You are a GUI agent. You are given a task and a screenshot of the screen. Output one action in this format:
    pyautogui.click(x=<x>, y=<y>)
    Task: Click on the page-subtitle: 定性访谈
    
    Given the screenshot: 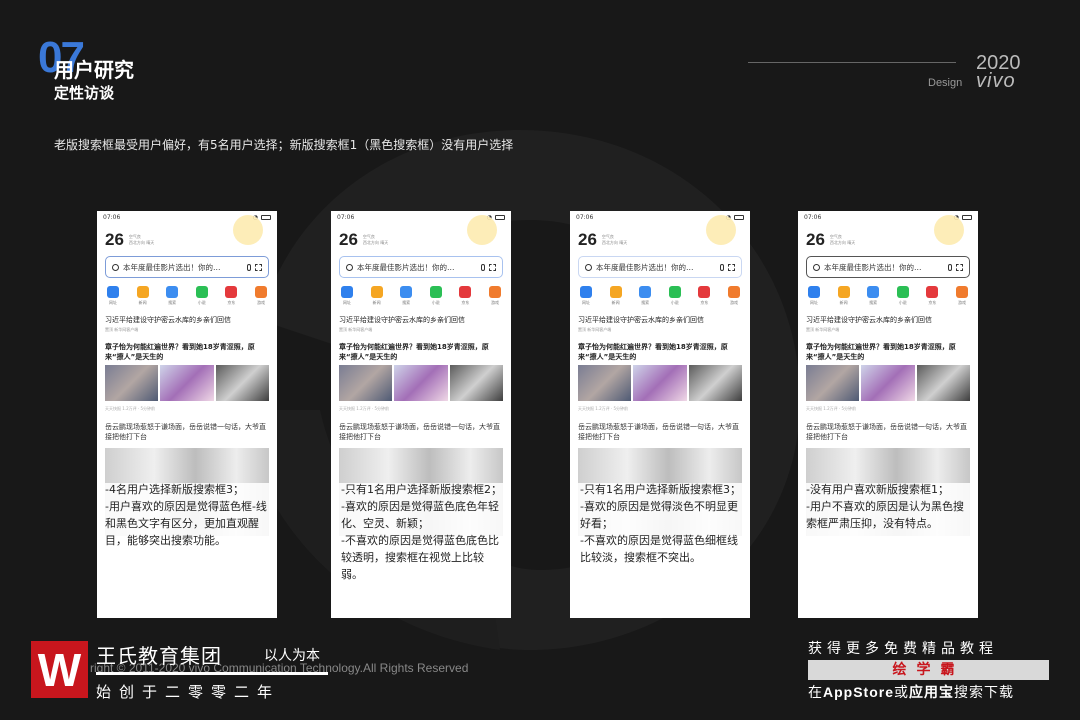 What is the action you would take?
    pyautogui.click(x=84, y=93)
    